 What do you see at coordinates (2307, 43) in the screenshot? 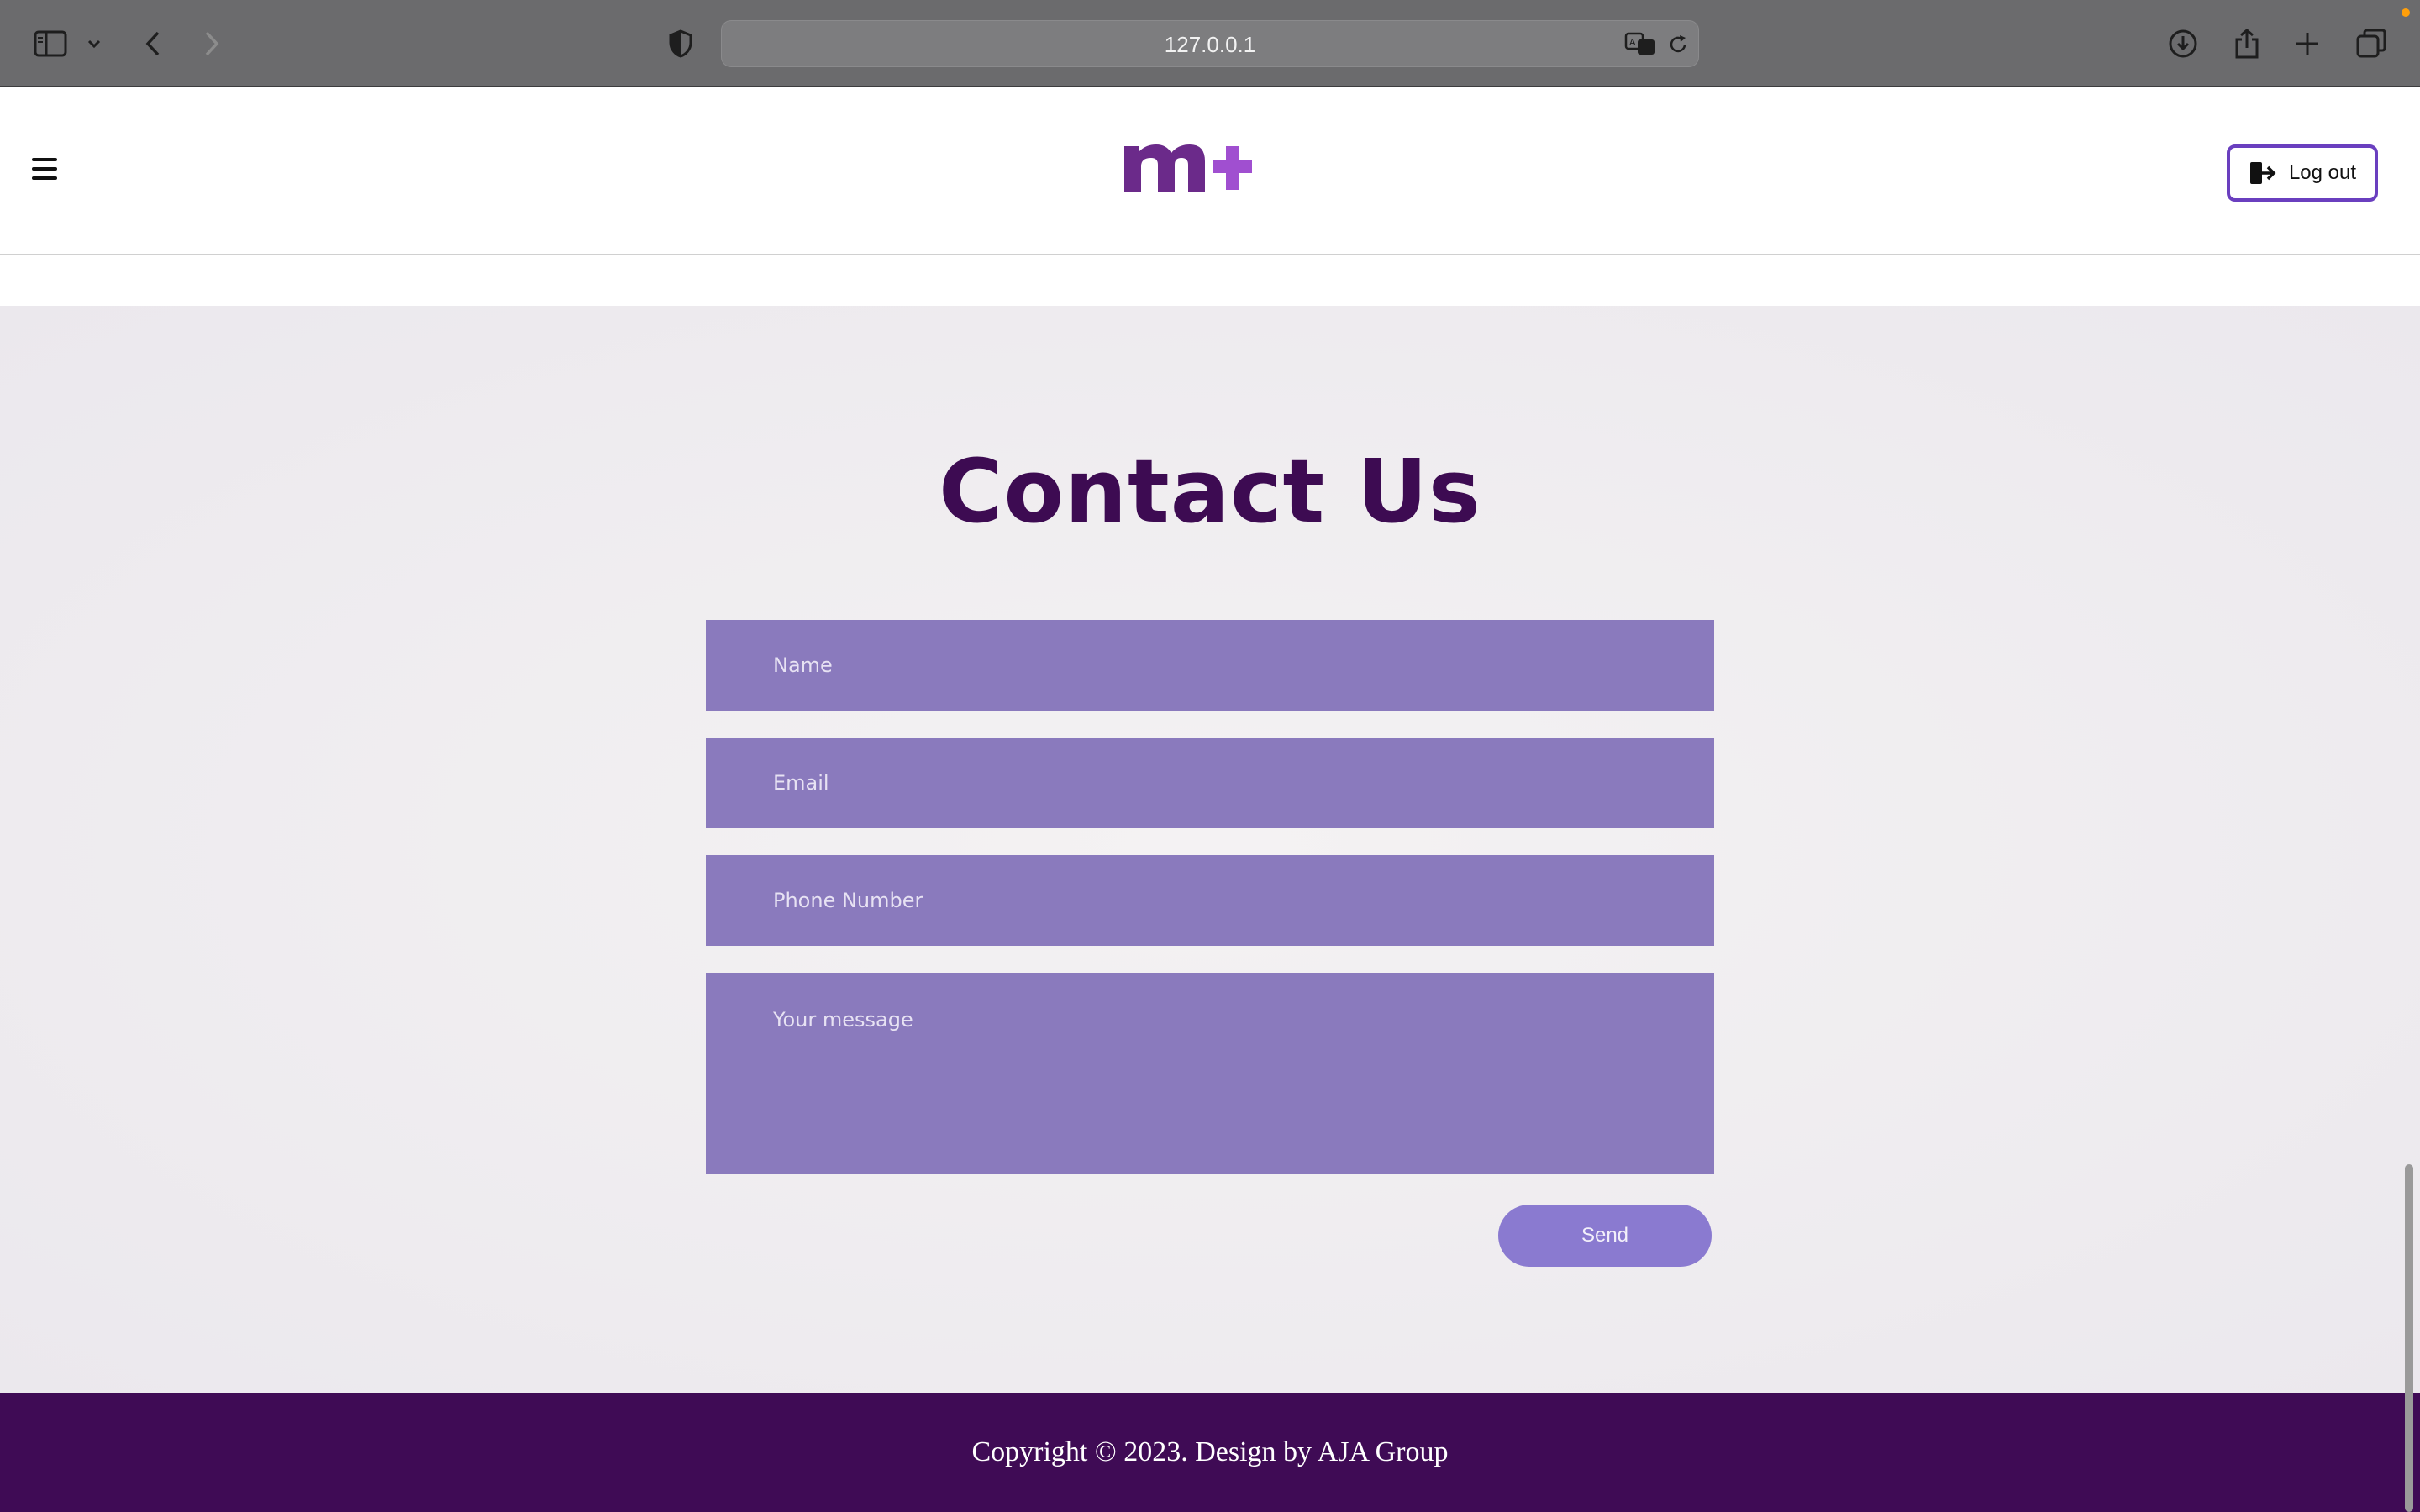
I see `new-tab-icon` at bounding box center [2307, 43].